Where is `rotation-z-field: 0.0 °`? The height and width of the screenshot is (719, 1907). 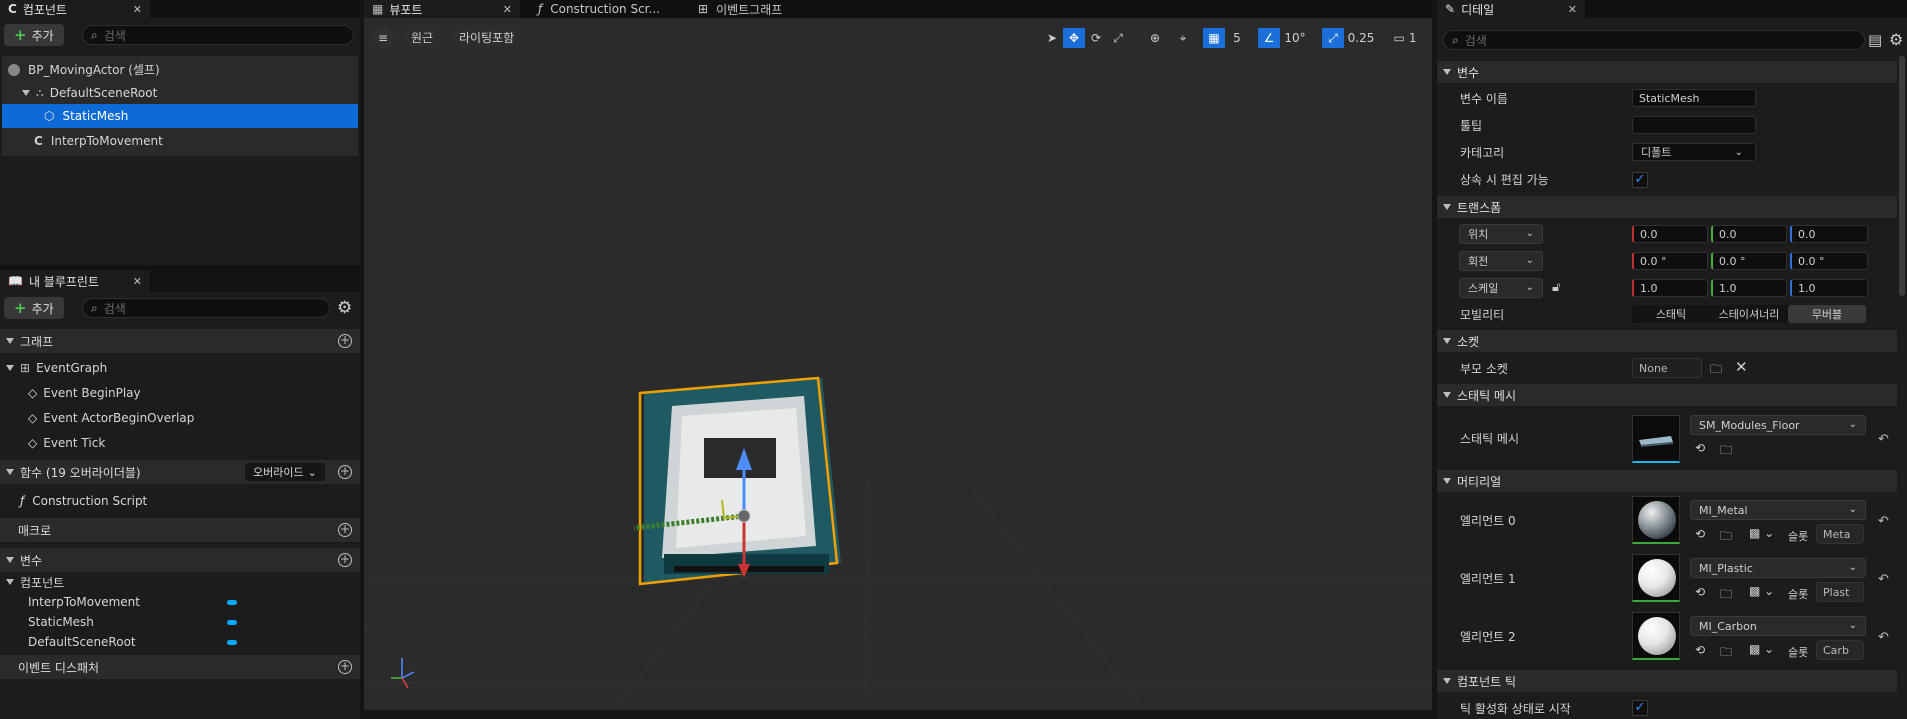
rotation-z-field: 0.0 ° is located at coordinates (1829, 261).